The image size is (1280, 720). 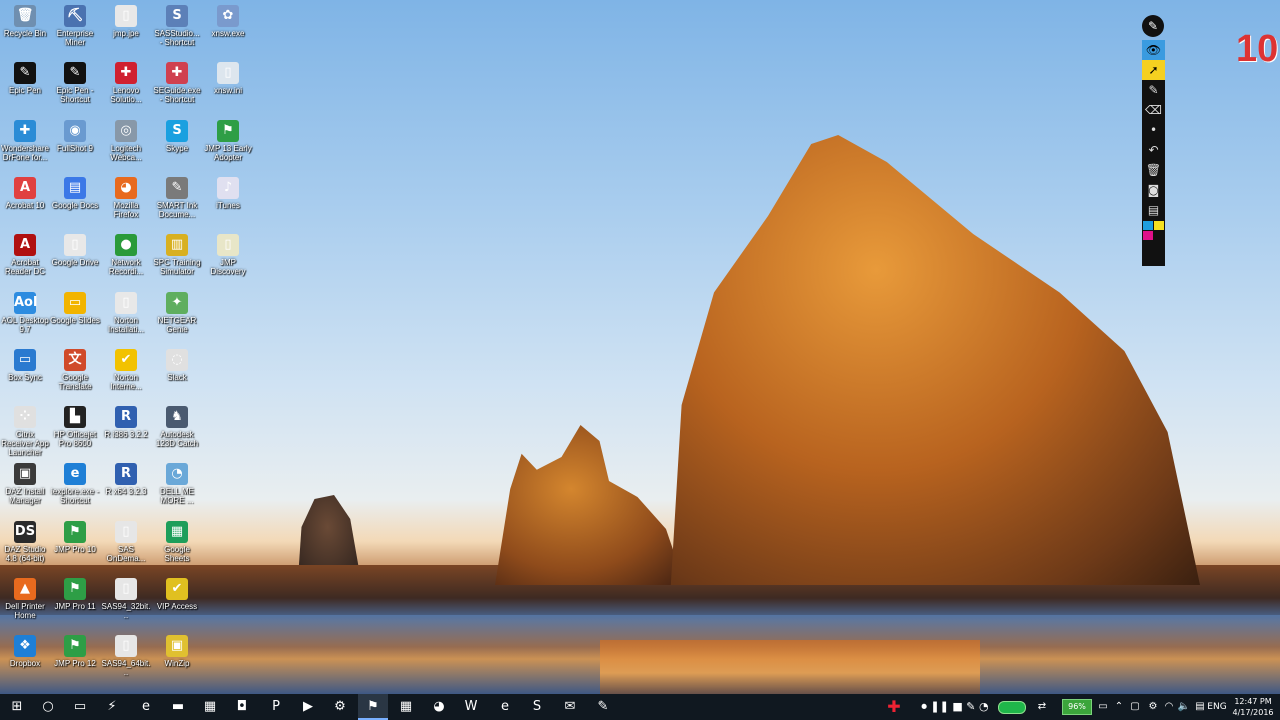 I want to click on desktop-icon-hp-officejet-pro-8600: ▙ HP Officejet Pro 8600, so click(x=75, y=427).